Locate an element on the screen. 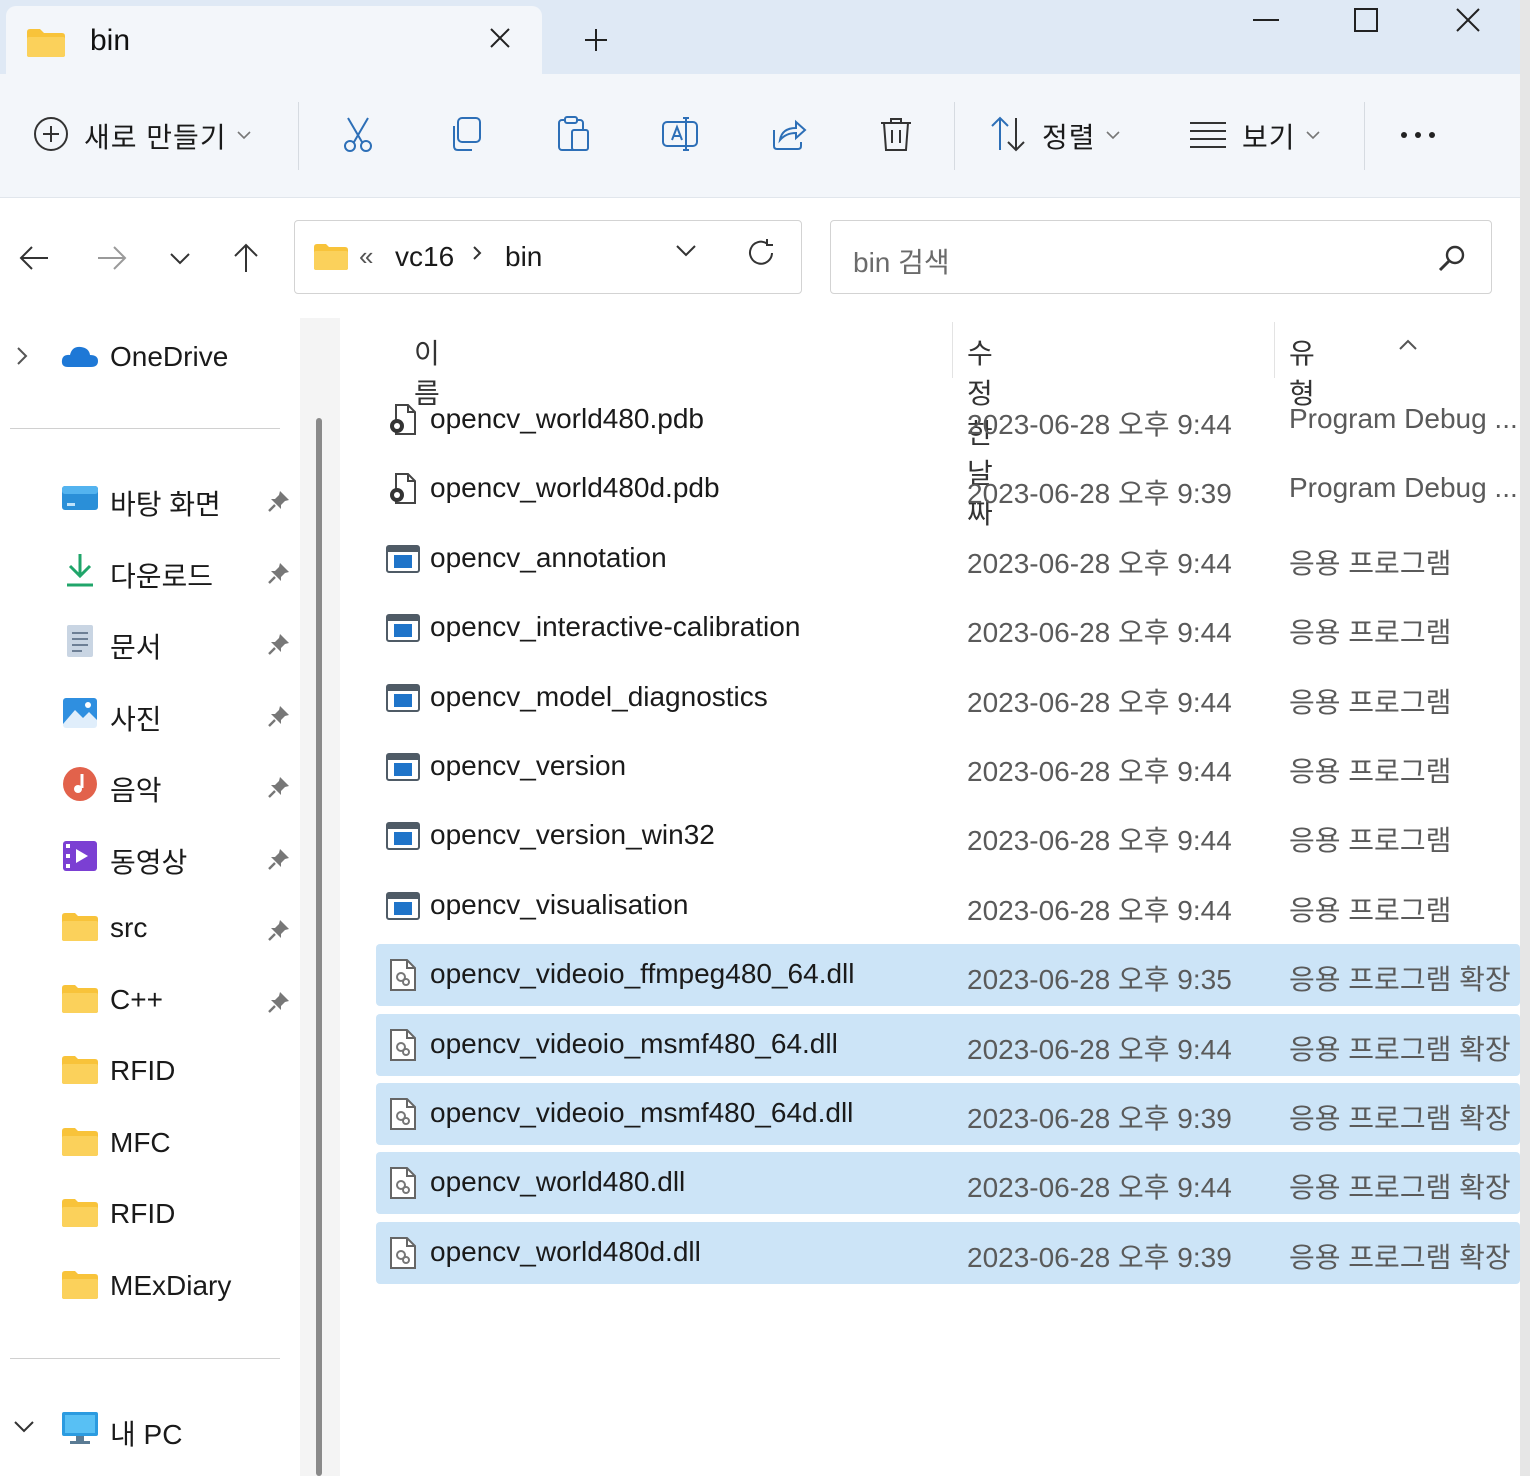 This screenshot has width=1530, height=1476. sidebar-item-동영상: 동영상 is located at coordinates (150, 856).